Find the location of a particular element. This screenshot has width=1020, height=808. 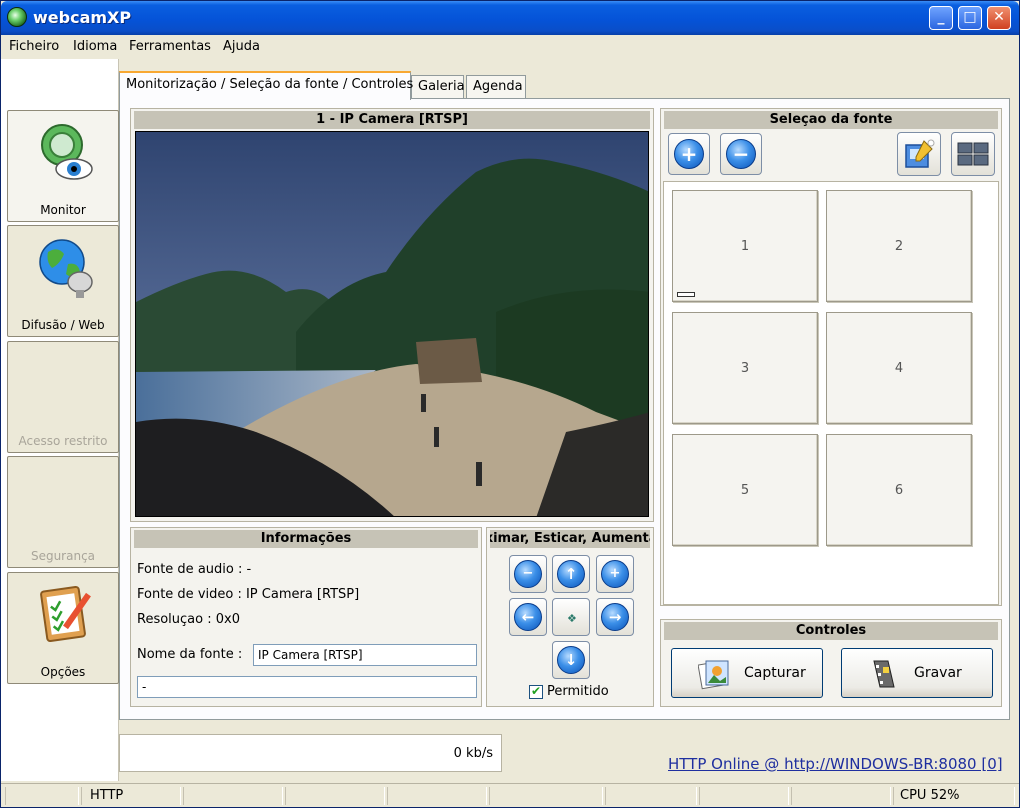

sidebar-item-monitor: Monitor is located at coordinates (63, 166).